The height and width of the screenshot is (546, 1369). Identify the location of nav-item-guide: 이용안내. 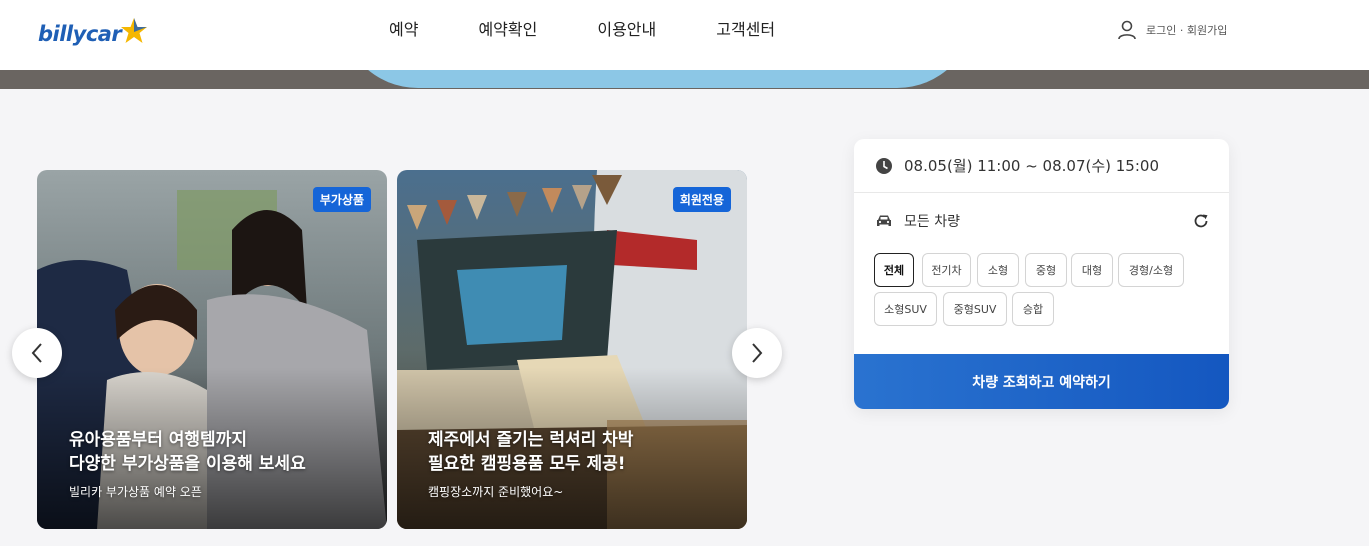
(626, 30).